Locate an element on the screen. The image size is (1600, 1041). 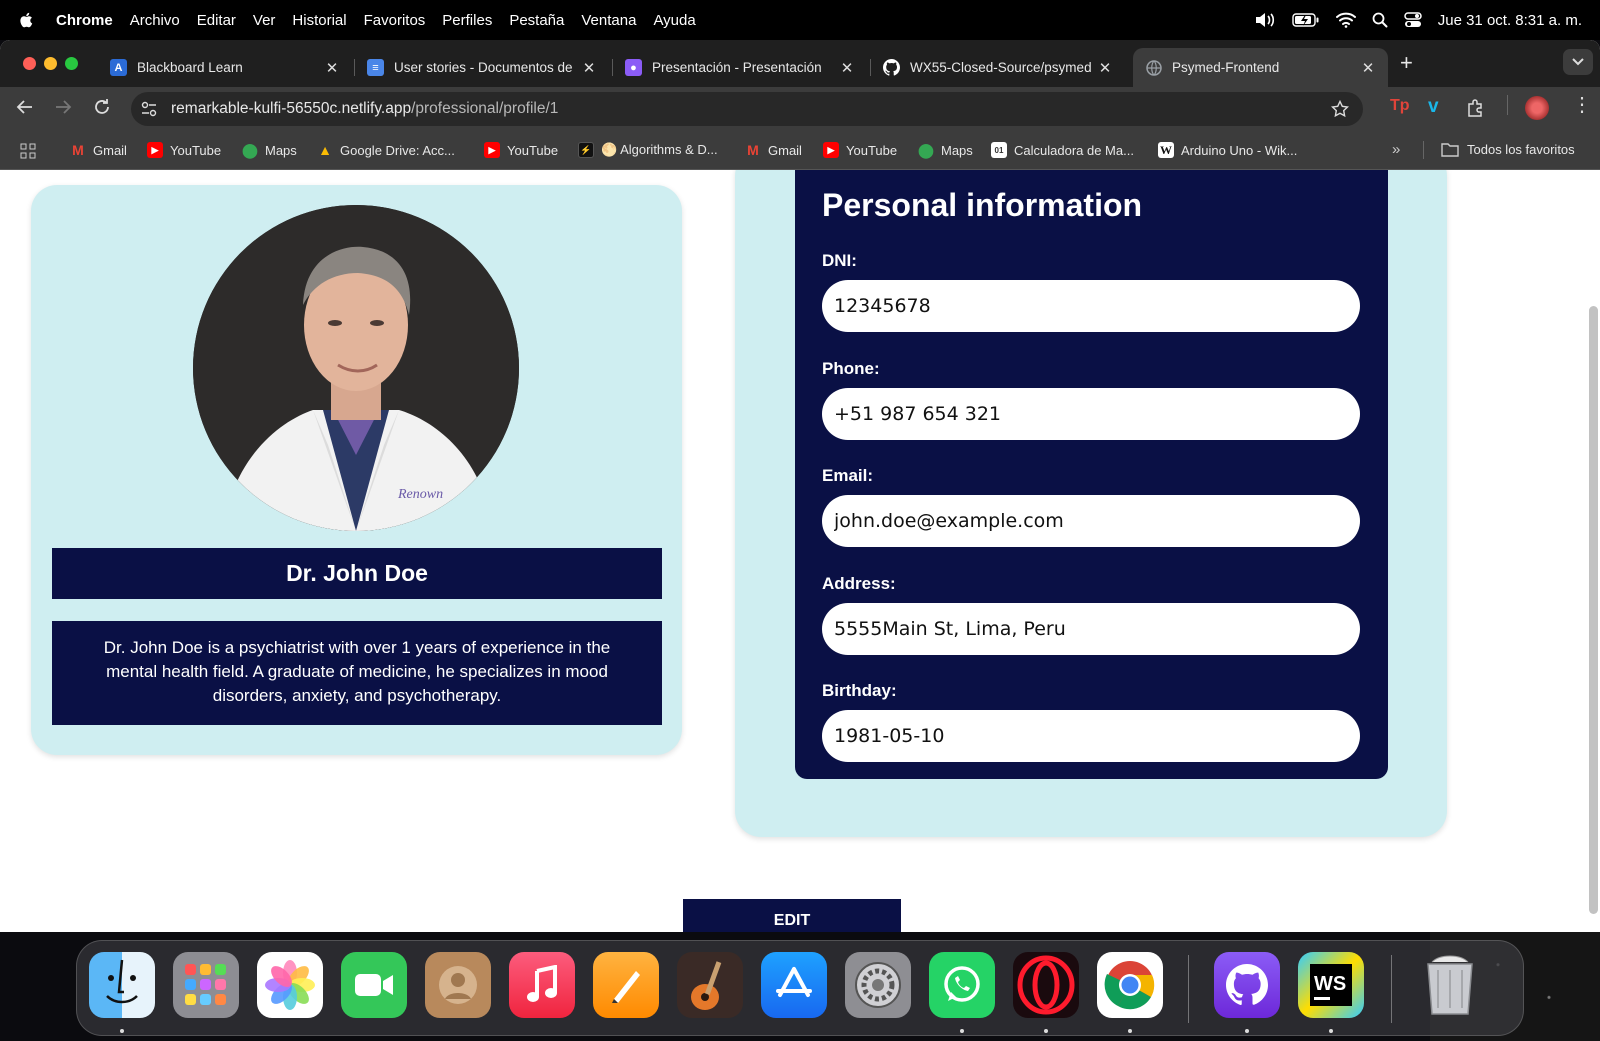
zoom-window-button is located at coordinates (71, 63).